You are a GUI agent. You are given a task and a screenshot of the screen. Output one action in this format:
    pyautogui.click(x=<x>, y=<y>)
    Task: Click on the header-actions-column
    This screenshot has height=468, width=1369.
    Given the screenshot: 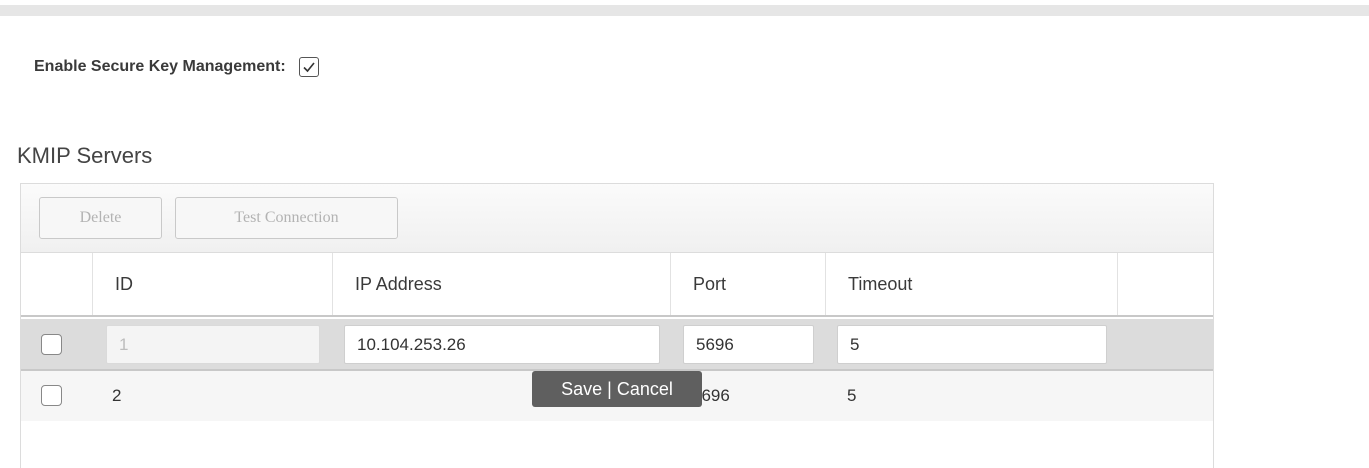 What is the action you would take?
    pyautogui.click(x=1165, y=284)
    